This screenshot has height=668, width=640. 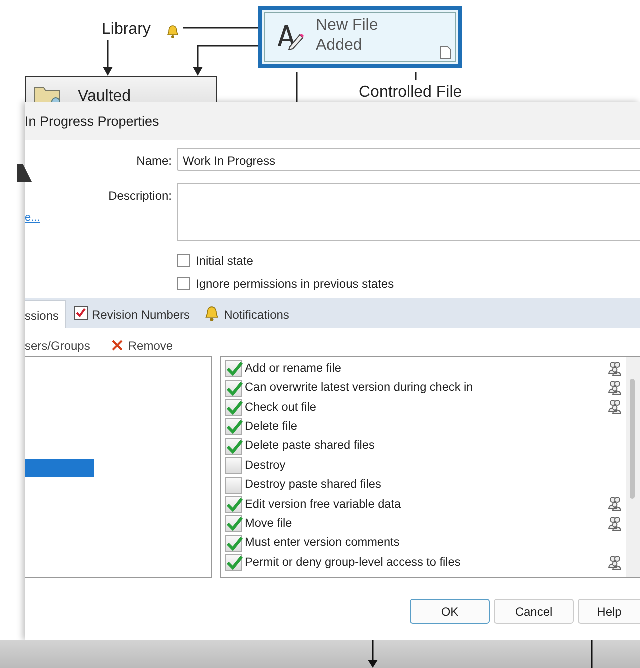 What do you see at coordinates (48, 93) in the screenshot?
I see `folder-icon` at bounding box center [48, 93].